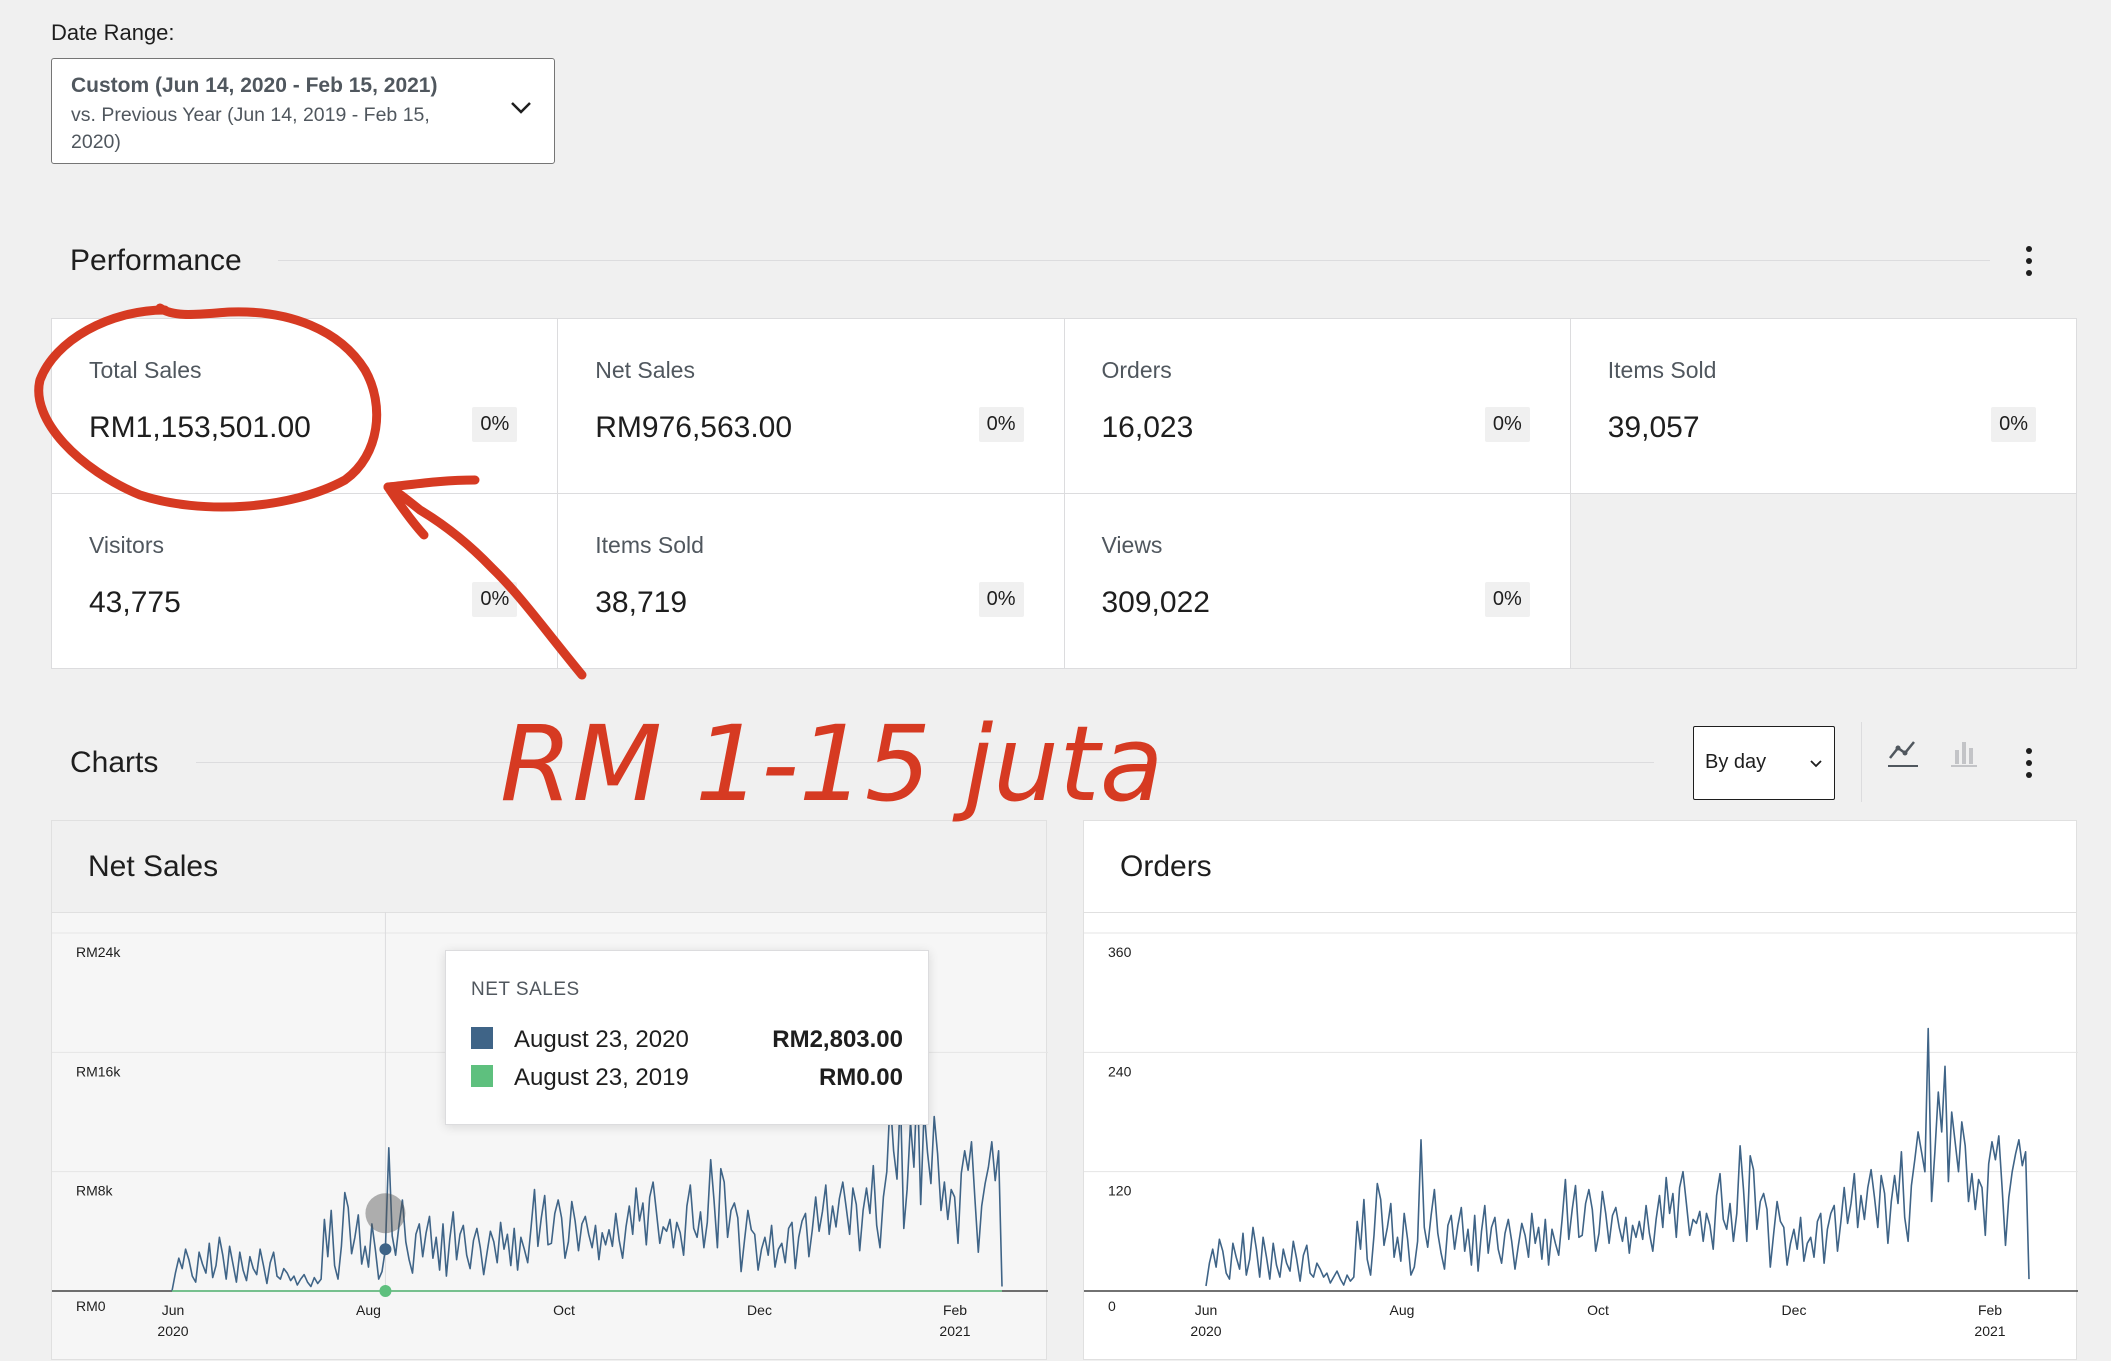  What do you see at coordinates (831, 764) in the screenshot?
I see `annotation-text: RM 1-15 juta` at bounding box center [831, 764].